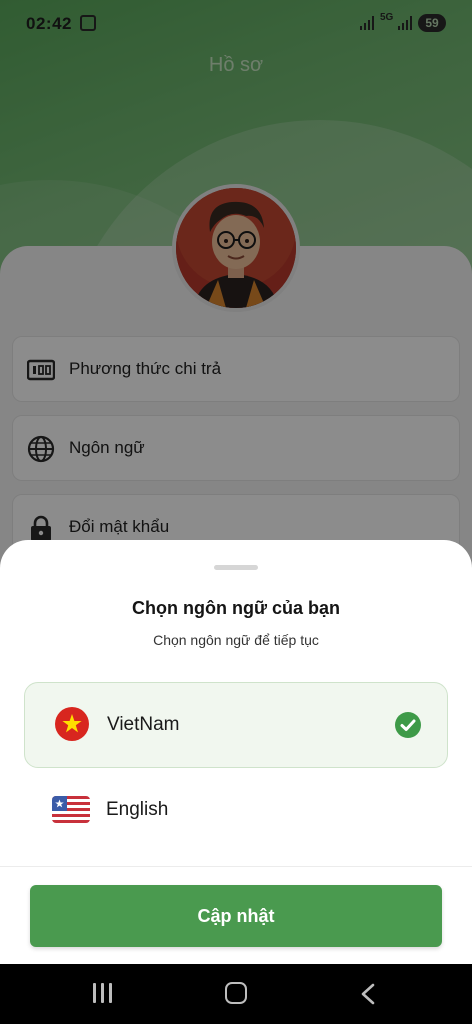  Describe the element at coordinates (71, 809) in the screenshot. I see `english-flag-icon` at that location.